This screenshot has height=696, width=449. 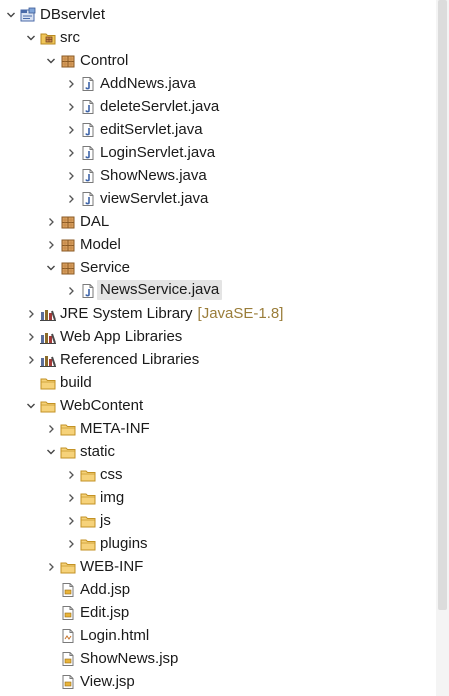 I want to click on tree-row-library-jre-system: JRE System Library [JavaSE-1.8], so click(x=218, y=313).